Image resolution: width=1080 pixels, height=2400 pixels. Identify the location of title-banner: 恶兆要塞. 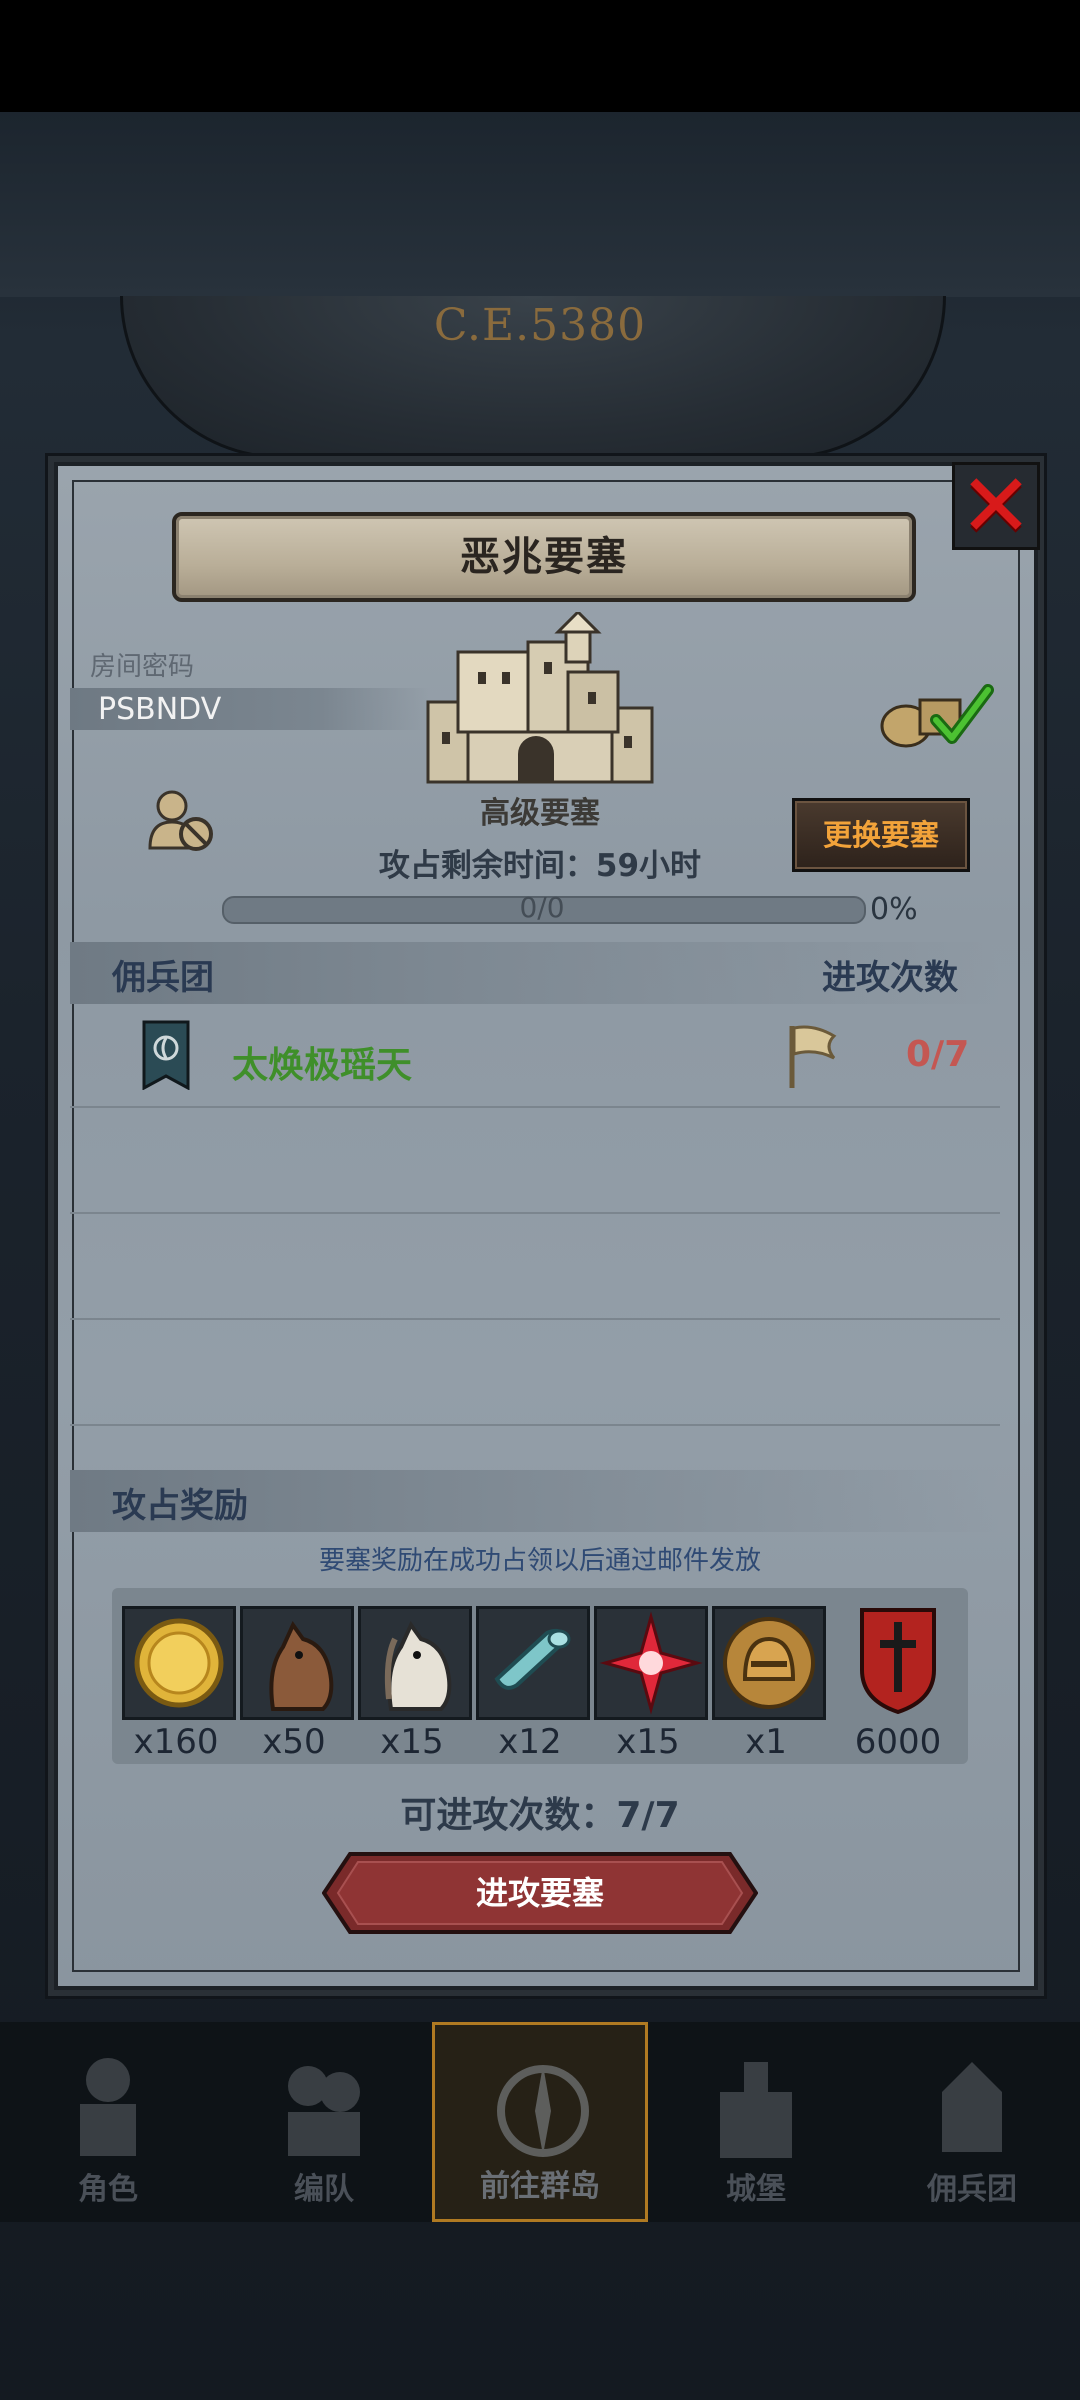
(544, 557).